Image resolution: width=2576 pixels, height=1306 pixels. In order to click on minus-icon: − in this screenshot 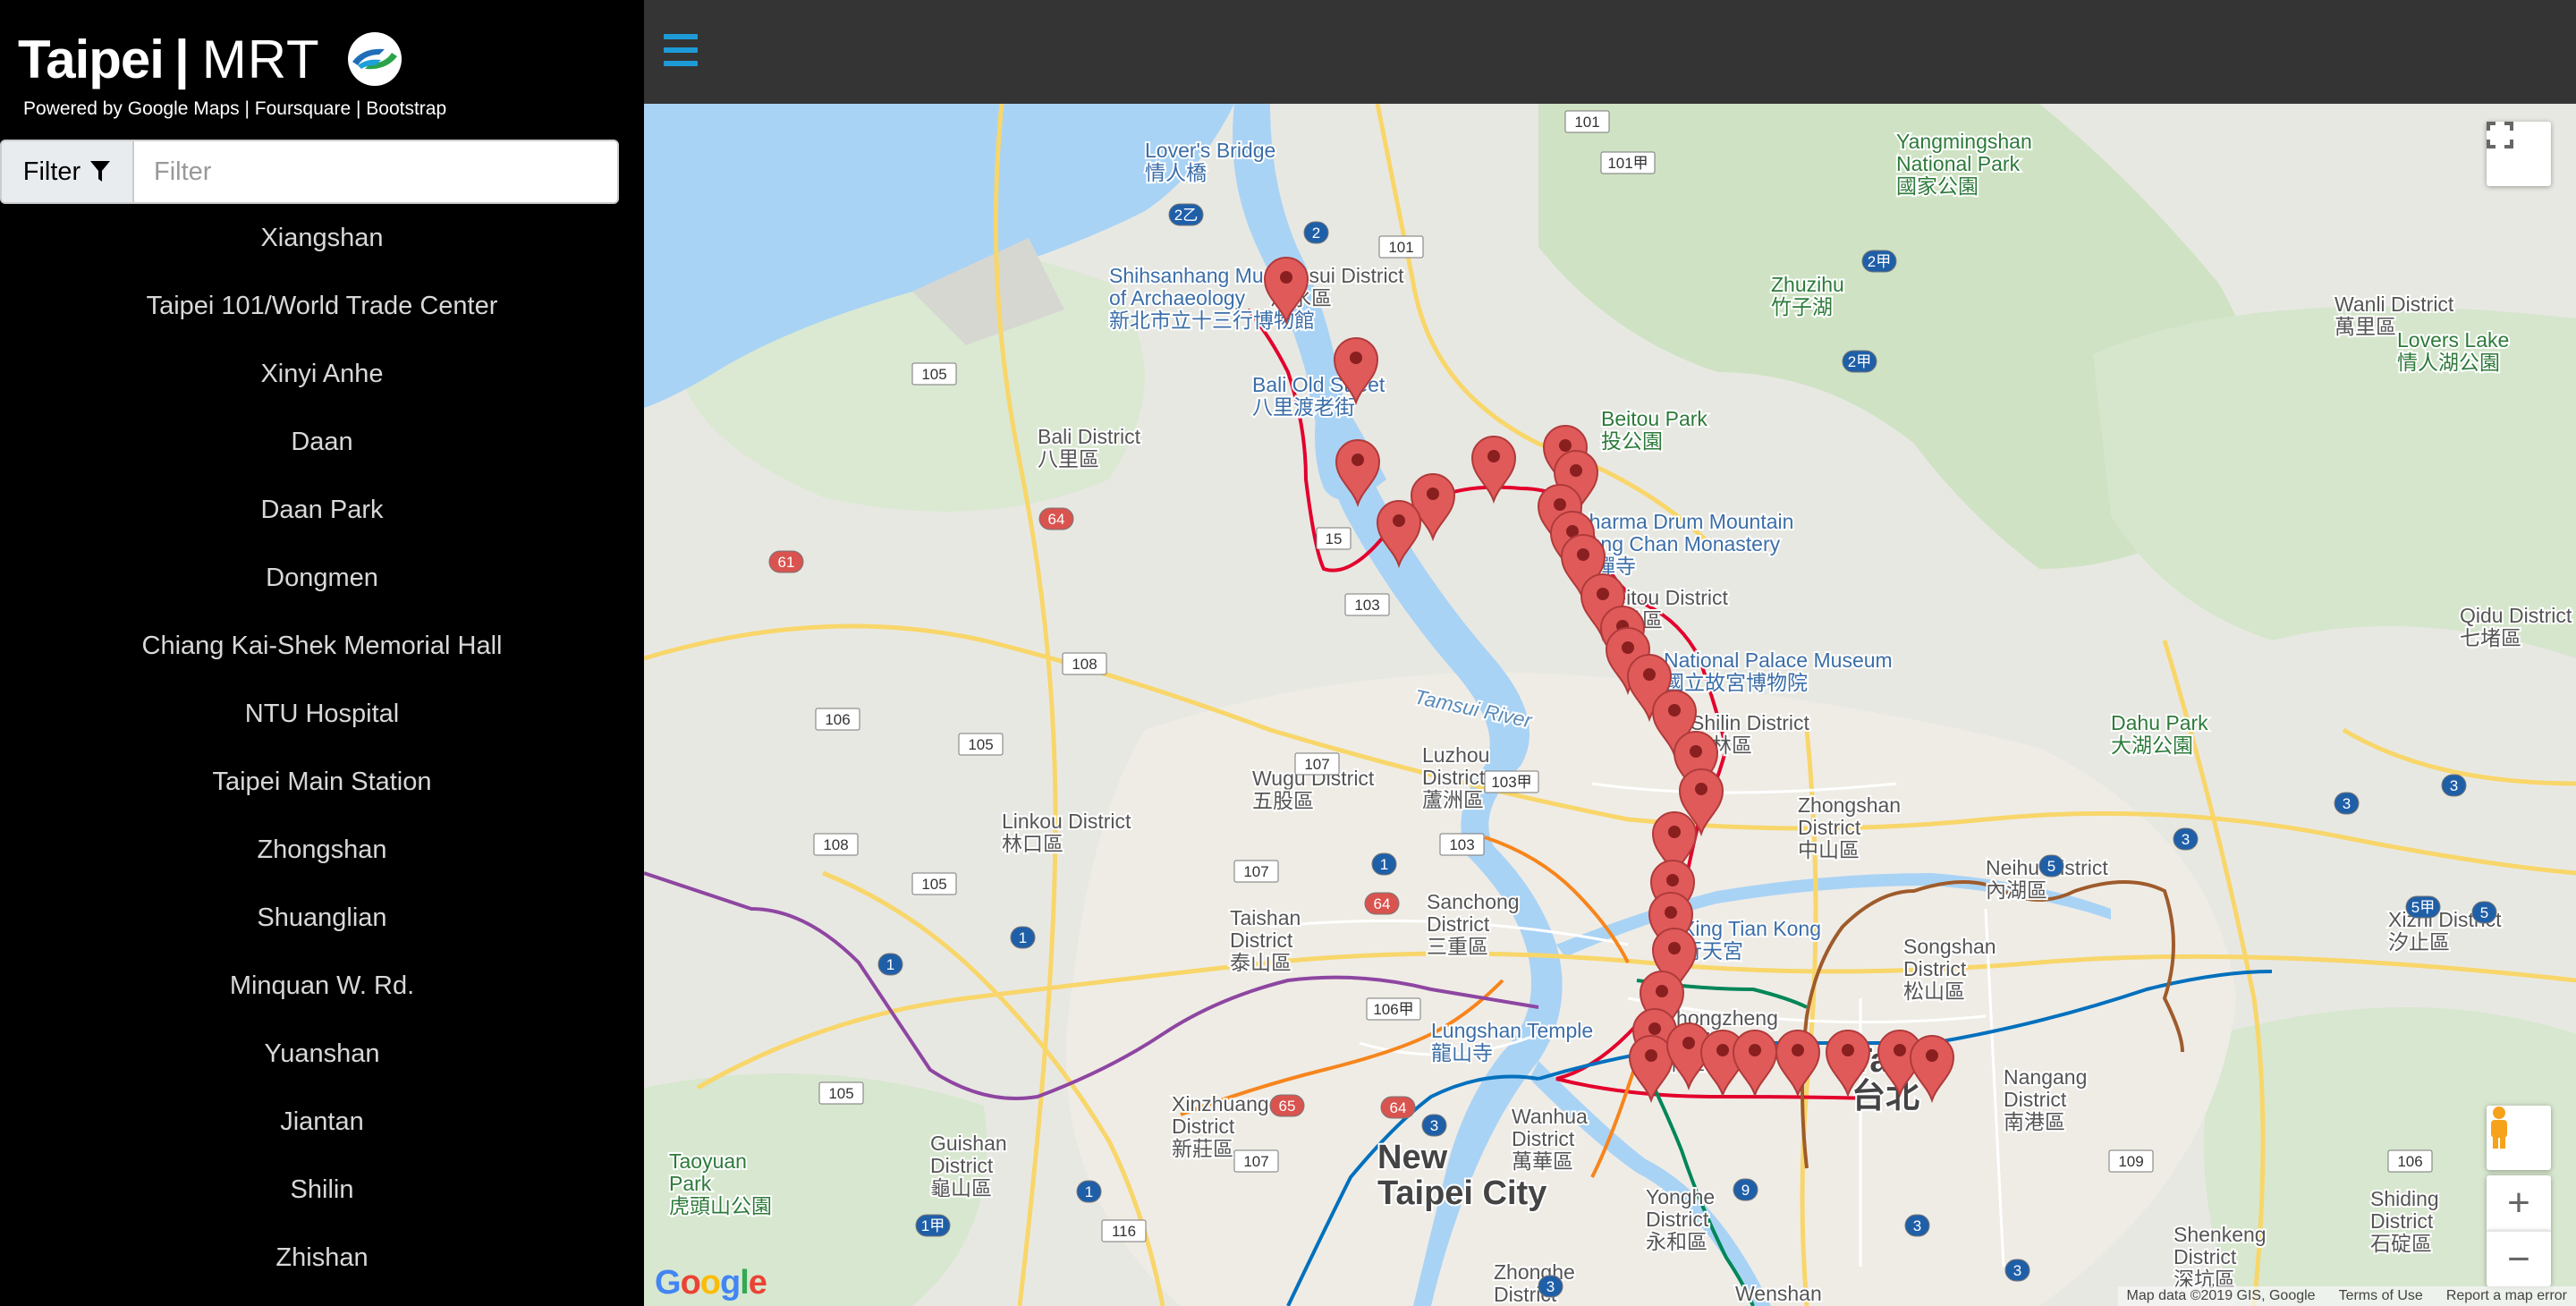, I will do `click(2518, 1258)`.